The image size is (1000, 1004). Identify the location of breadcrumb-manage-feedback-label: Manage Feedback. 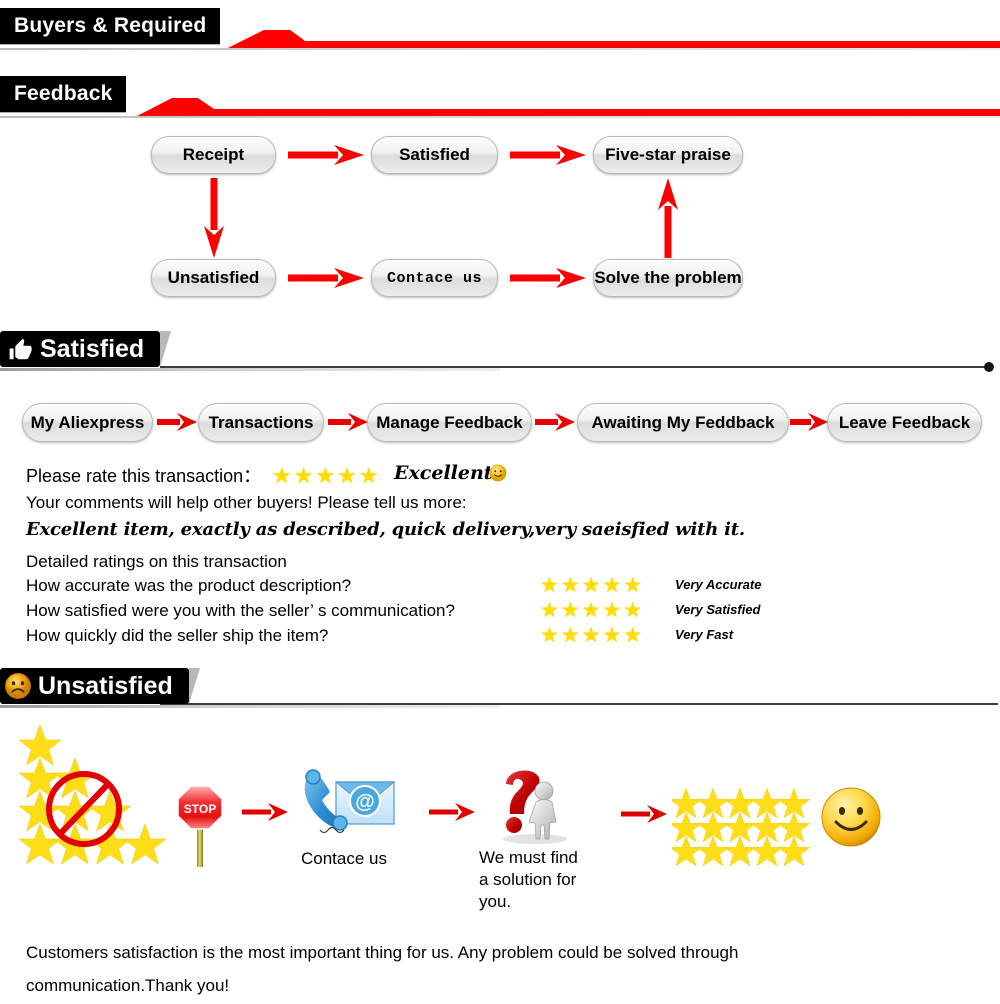
(449, 422).